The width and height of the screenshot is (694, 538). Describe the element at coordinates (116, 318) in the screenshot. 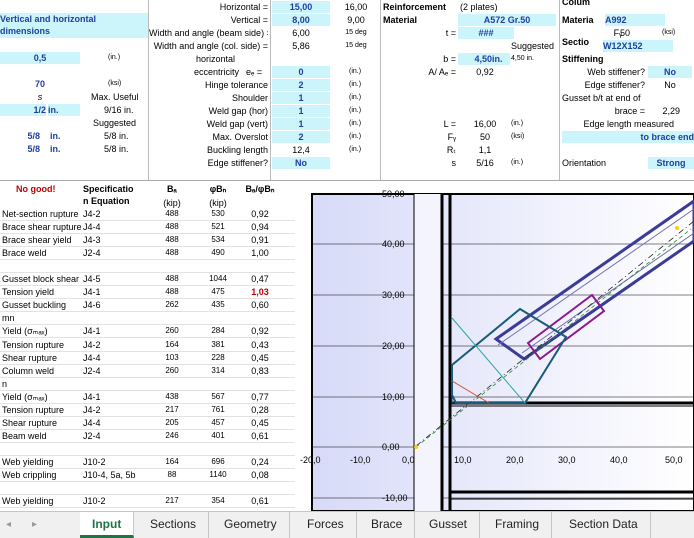

I see `check-spec` at that location.